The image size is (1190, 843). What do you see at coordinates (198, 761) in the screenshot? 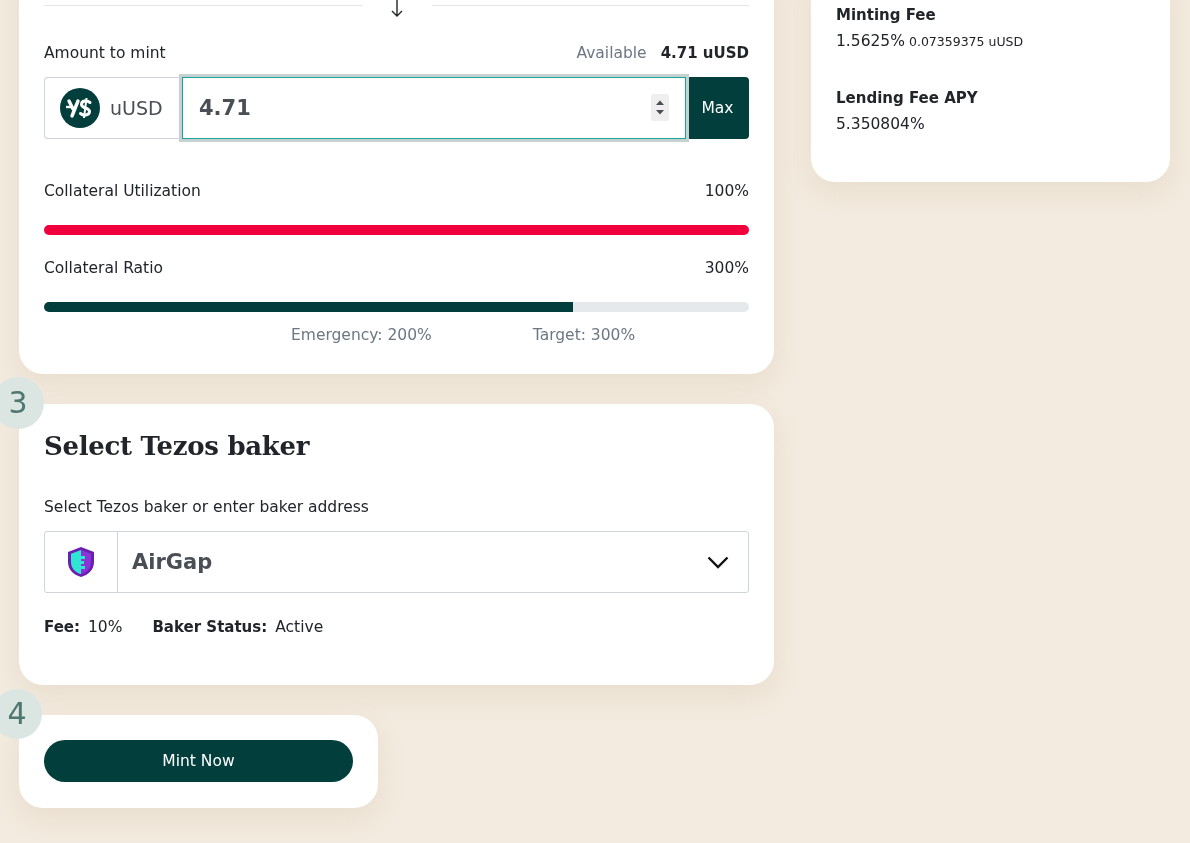
I see `mint-now-button: Mint Now` at bounding box center [198, 761].